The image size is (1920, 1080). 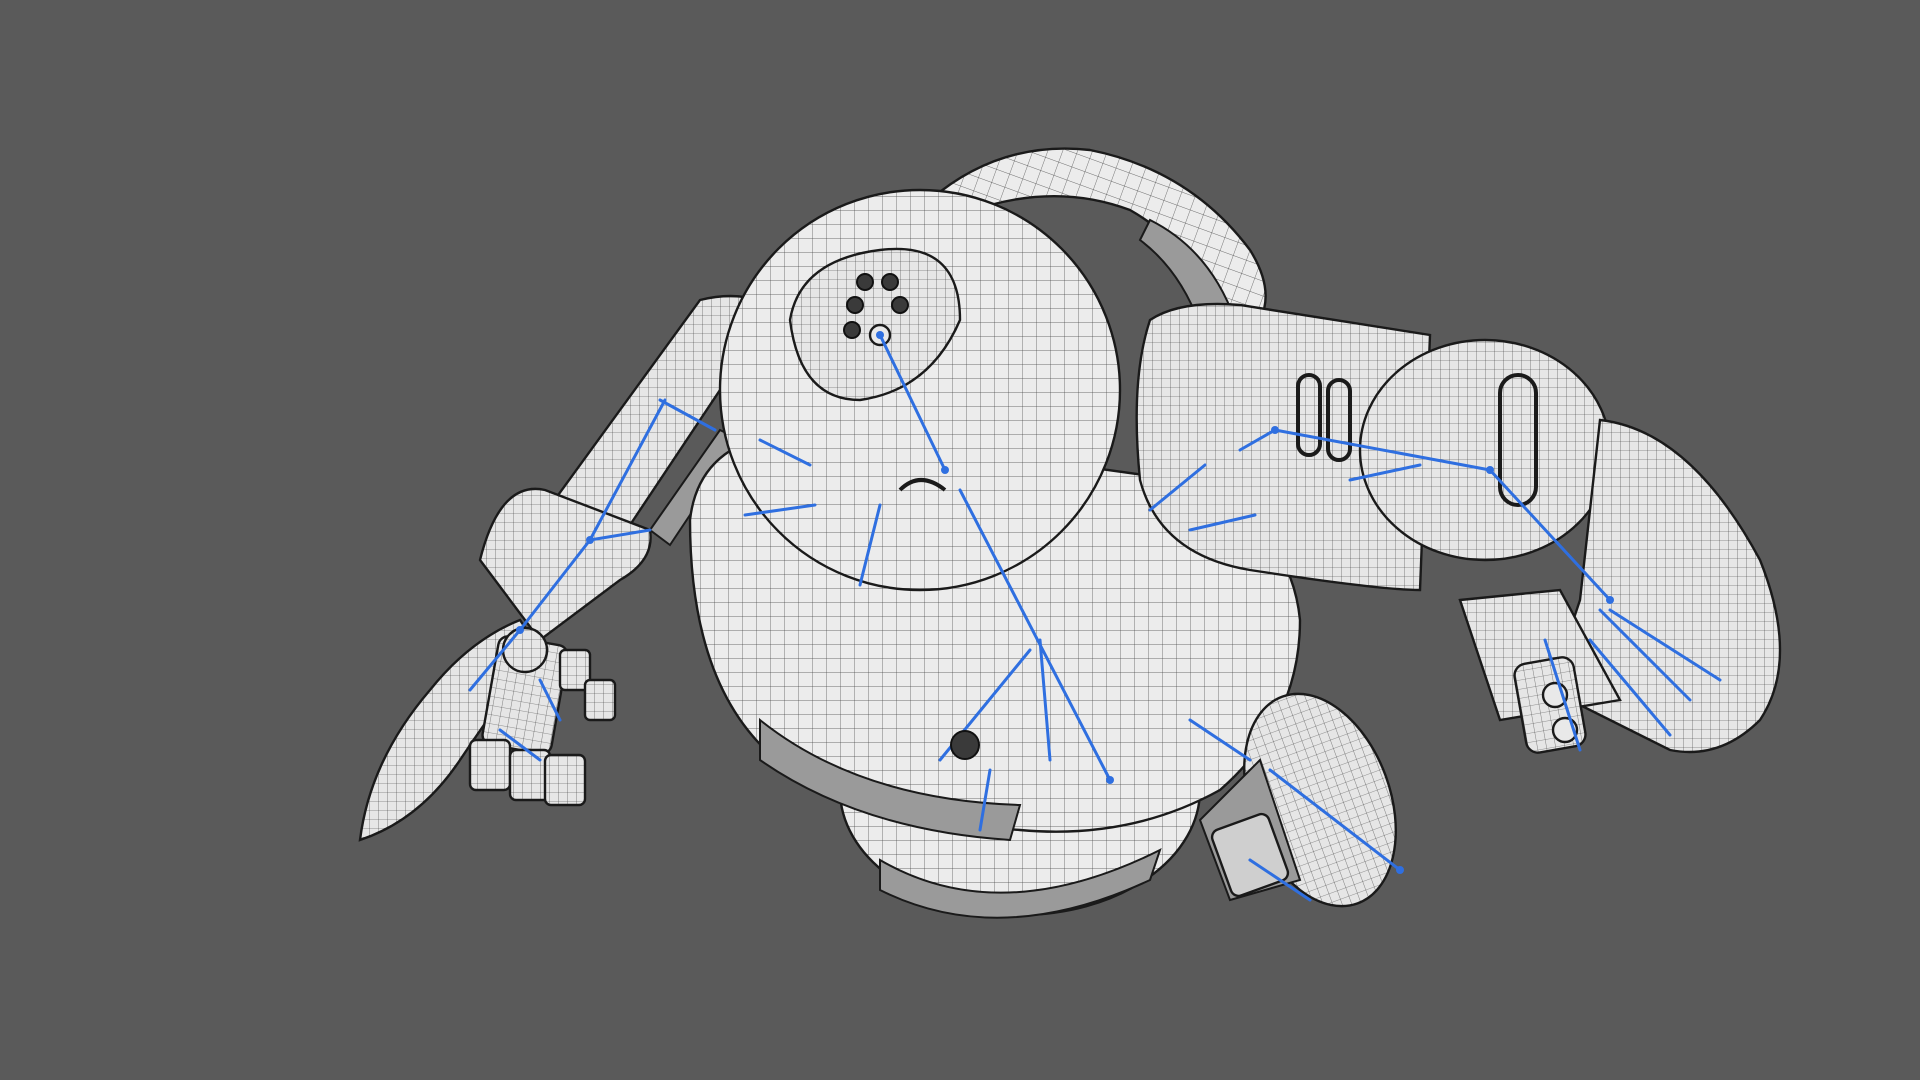 What do you see at coordinates (965, 745) in the screenshot?
I see `torso-port` at bounding box center [965, 745].